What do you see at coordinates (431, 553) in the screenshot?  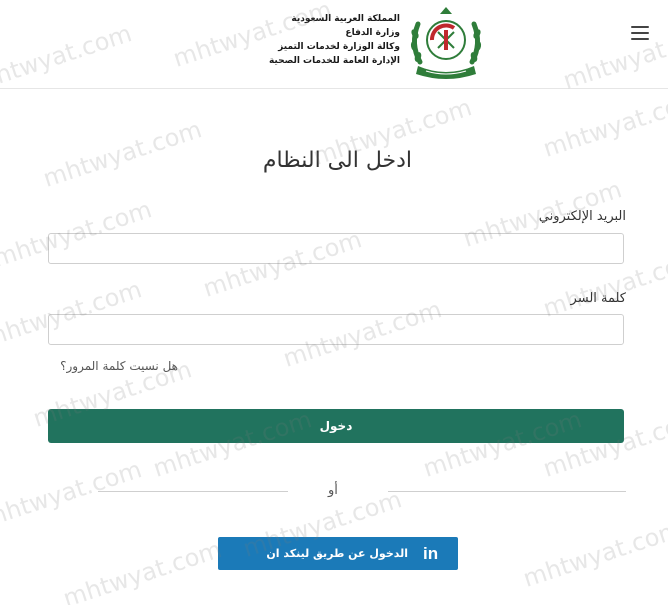 I see `linkedin-icon: in` at bounding box center [431, 553].